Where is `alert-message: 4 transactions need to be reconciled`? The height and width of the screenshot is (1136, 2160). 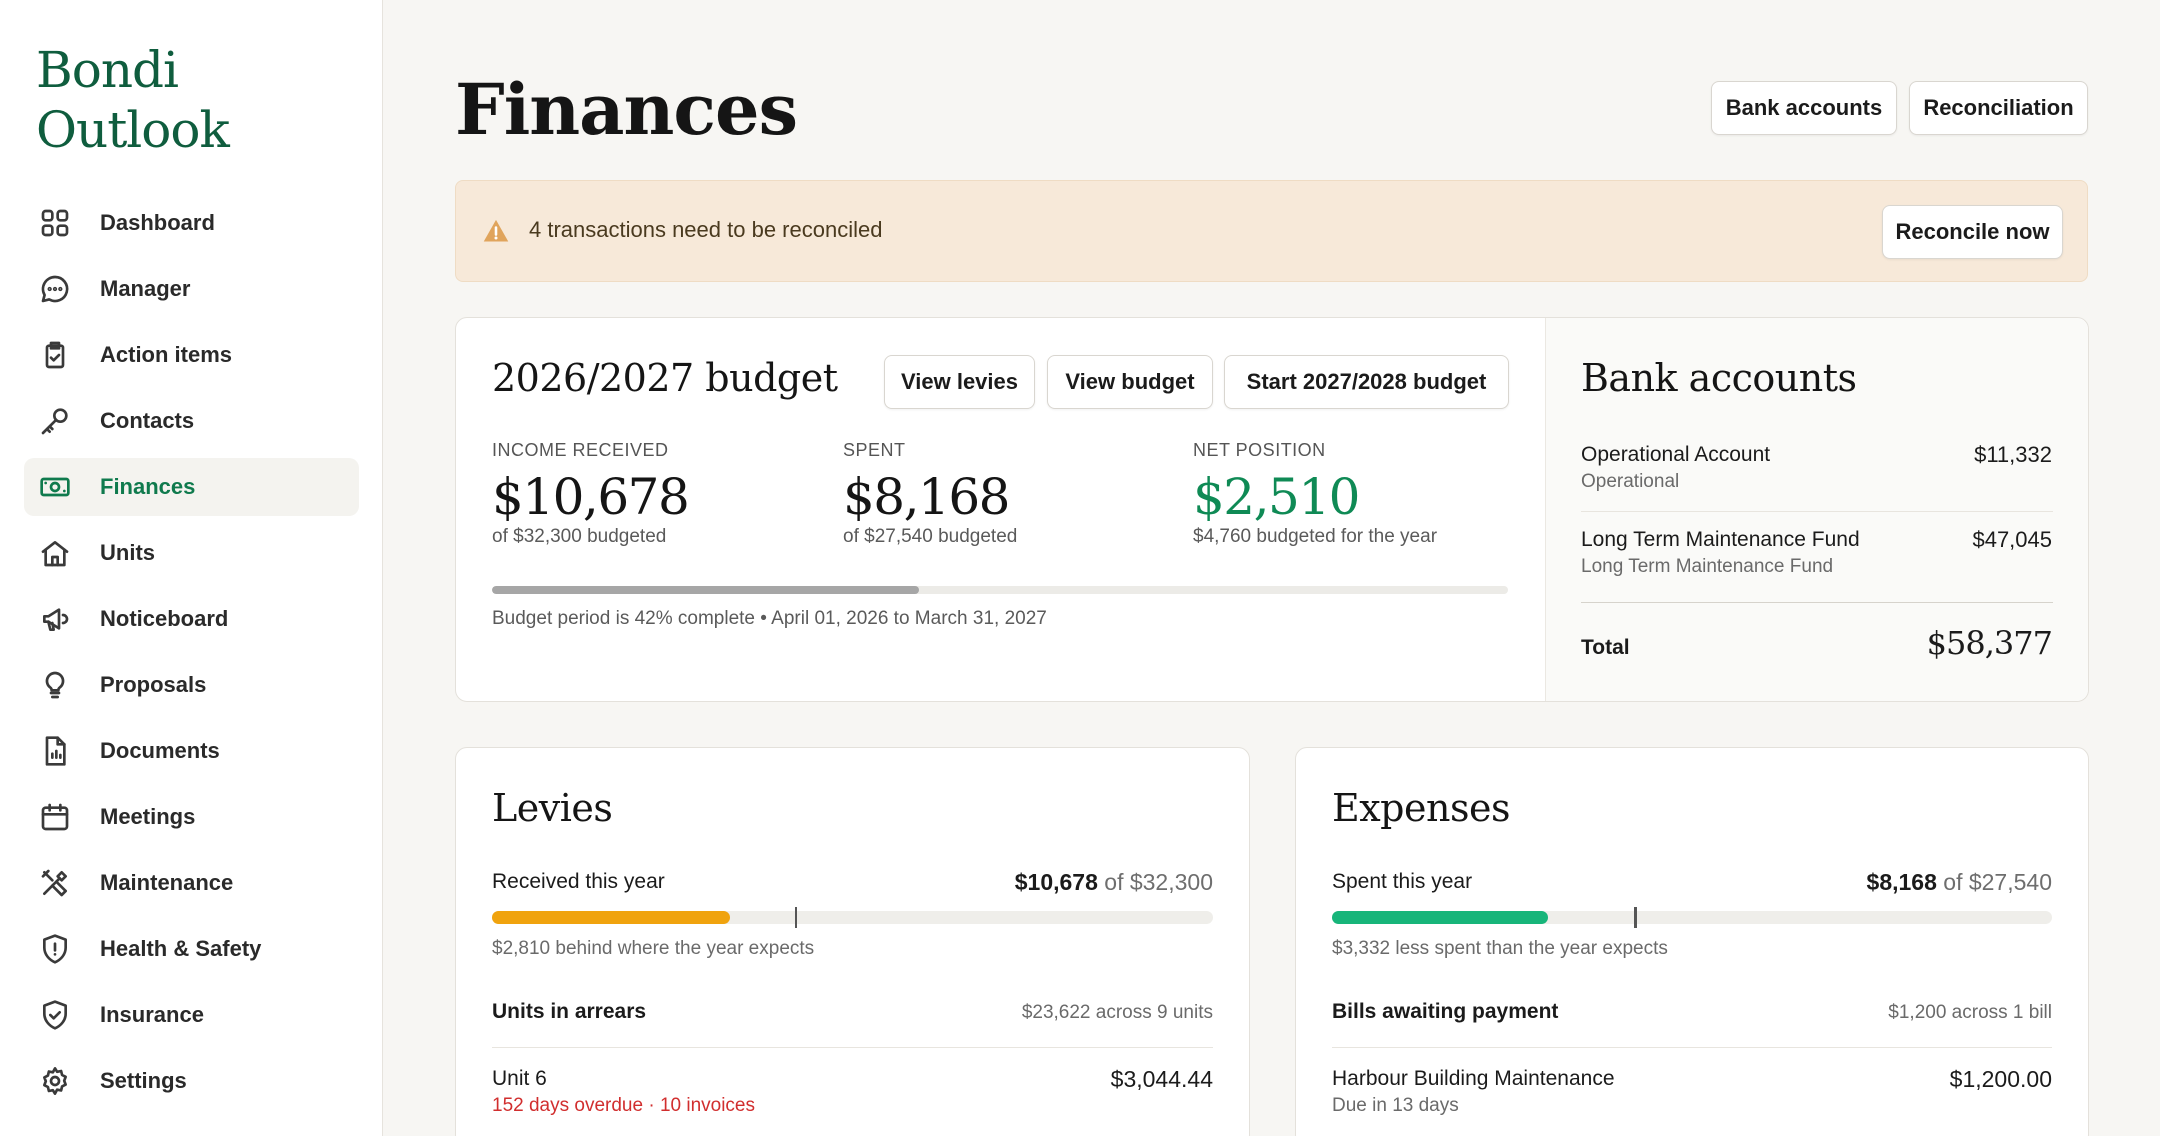
alert-message: 4 transactions need to be reconciled is located at coordinates (706, 229).